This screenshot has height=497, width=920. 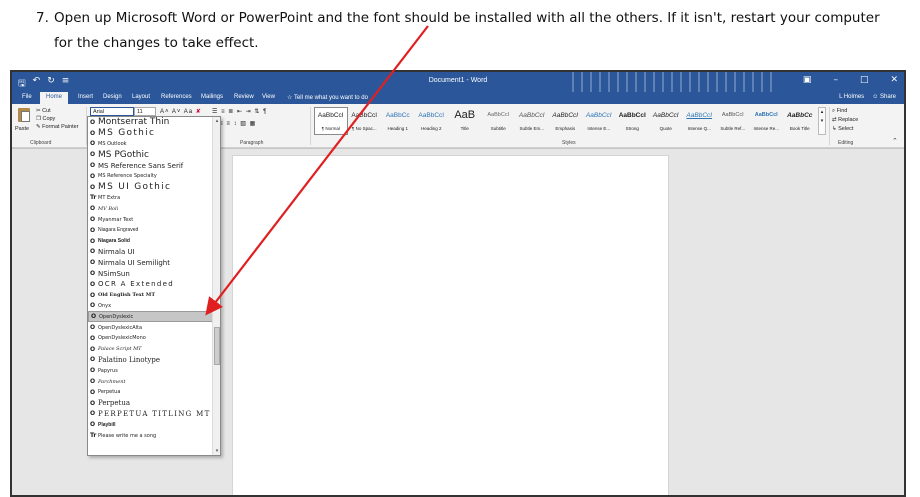 What do you see at coordinates (845, 120) in the screenshot?
I see `replace-button: ⇄ Replace` at bounding box center [845, 120].